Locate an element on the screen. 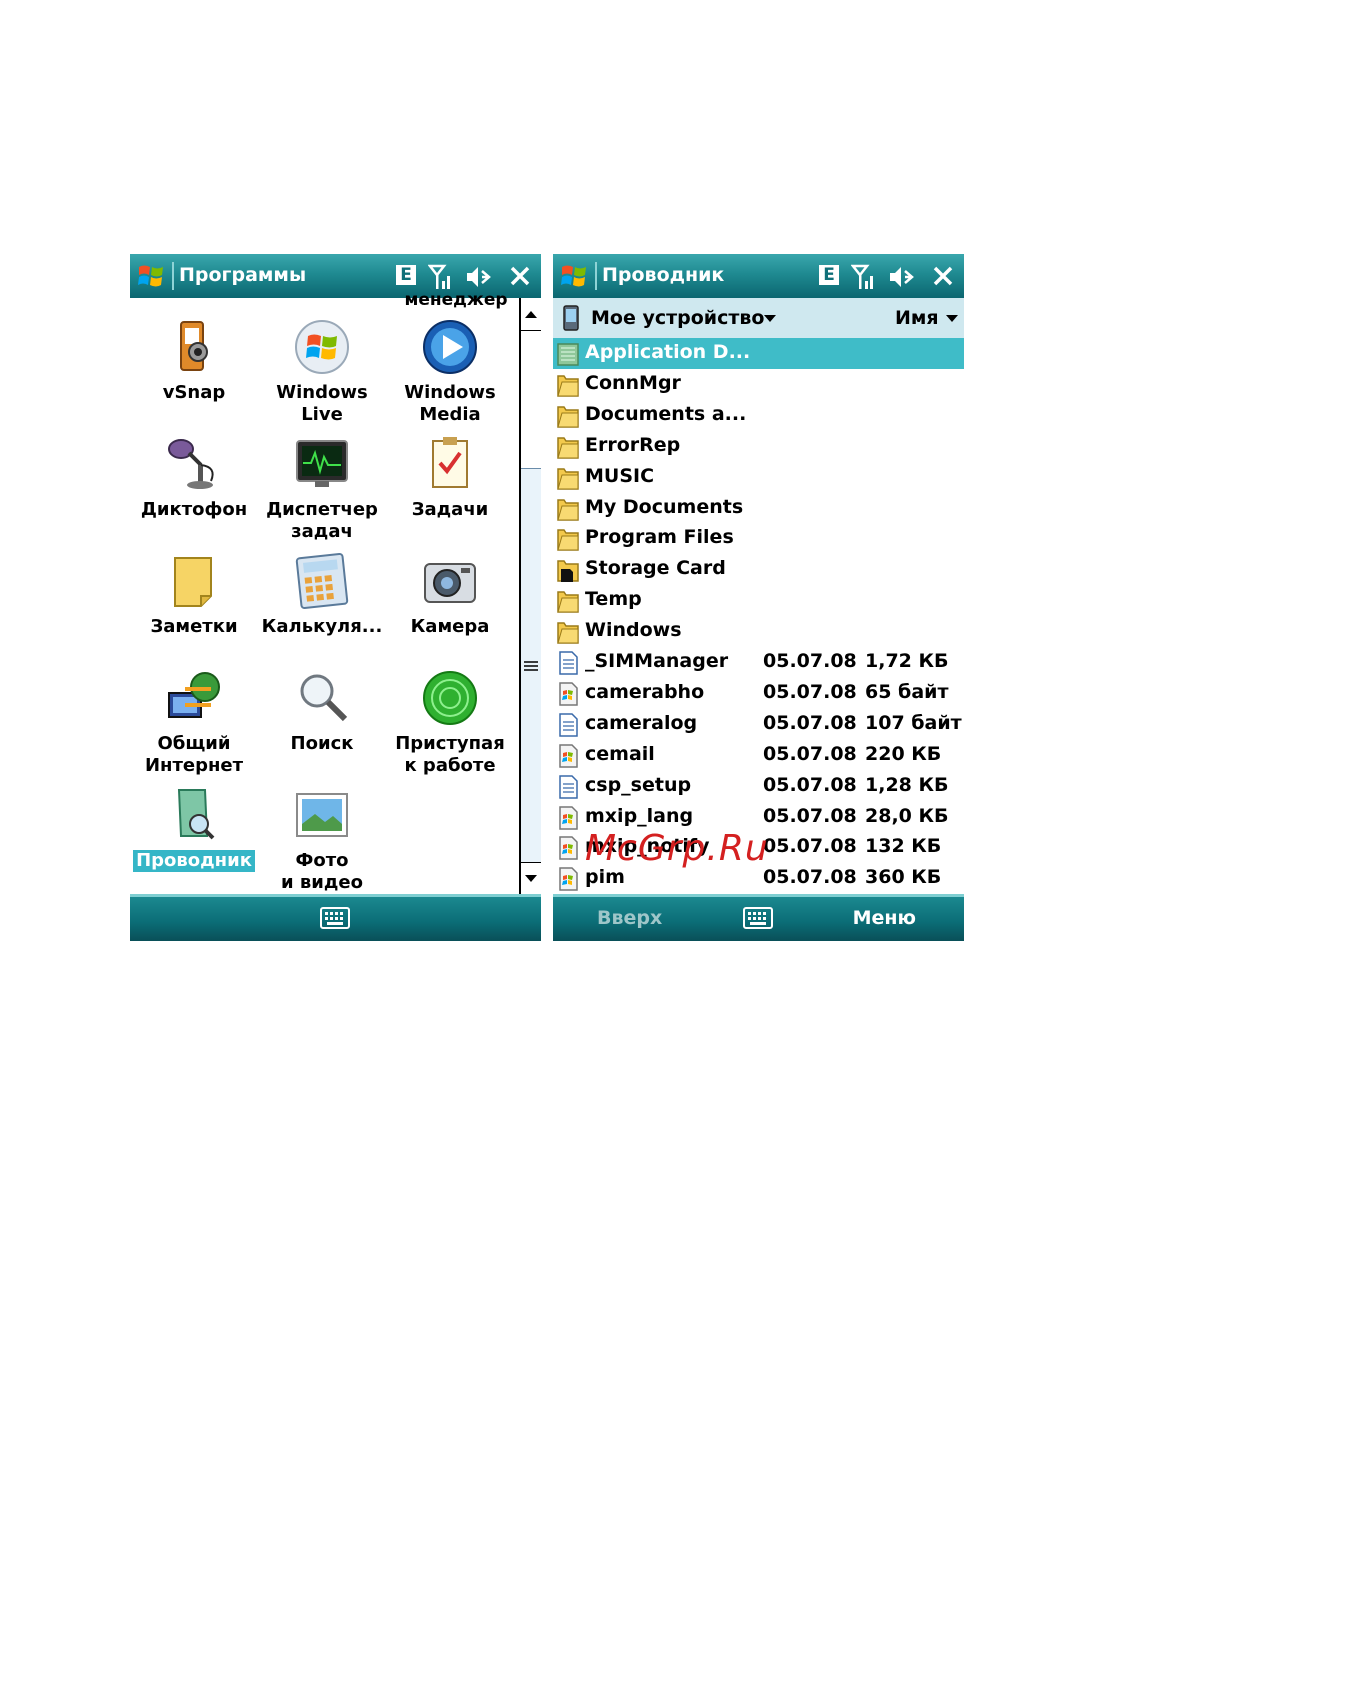  program-internet-sharing: Общий Интернет is located at coordinates (194, 723).